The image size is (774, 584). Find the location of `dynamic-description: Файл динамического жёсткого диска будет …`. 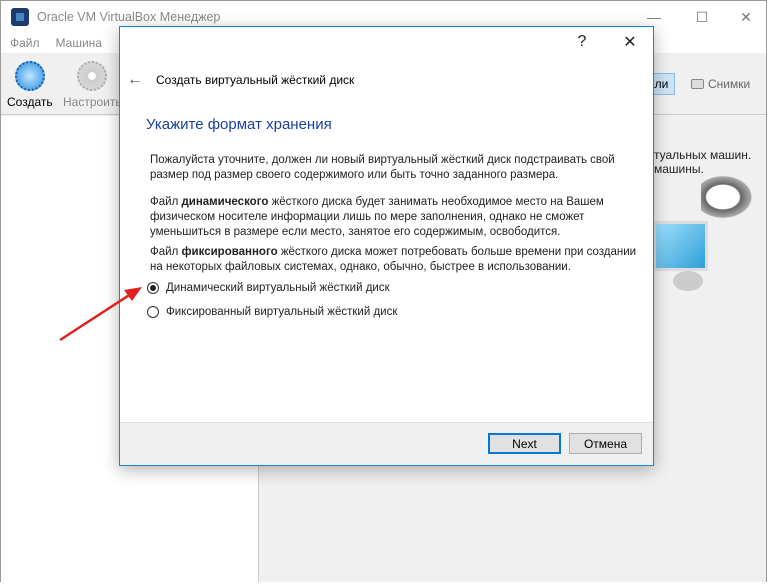

dynamic-description: Файл динамического жёсткого диска будет … is located at coordinates (377, 217).